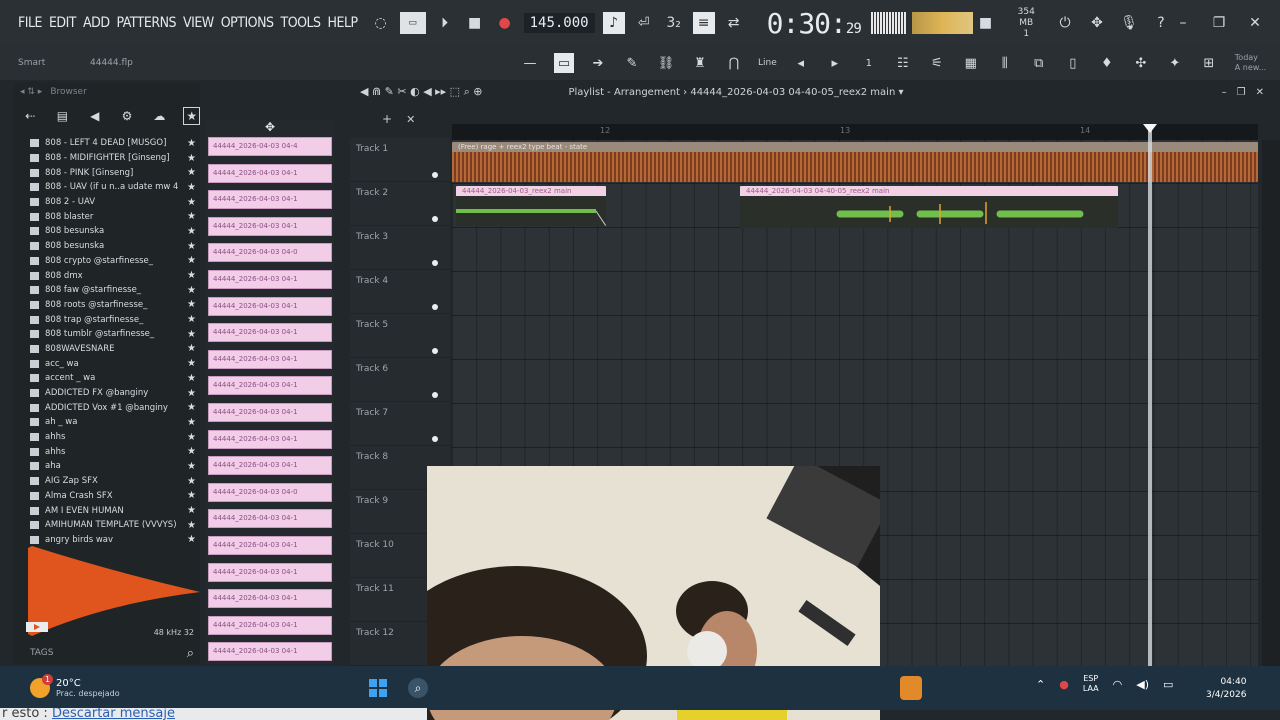  I want to click on menu-file: FILE, so click(30, 23).